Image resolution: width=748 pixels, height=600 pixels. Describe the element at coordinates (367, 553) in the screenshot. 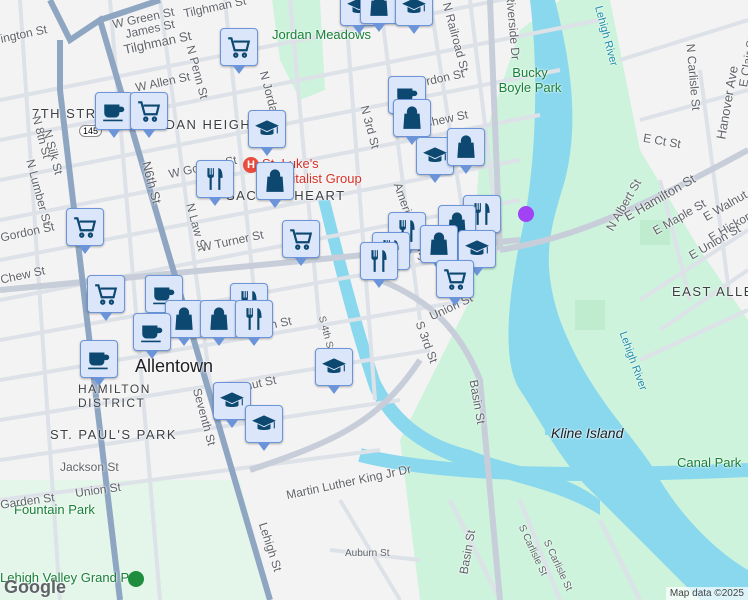

I see `street-label: Auburn St` at that location.